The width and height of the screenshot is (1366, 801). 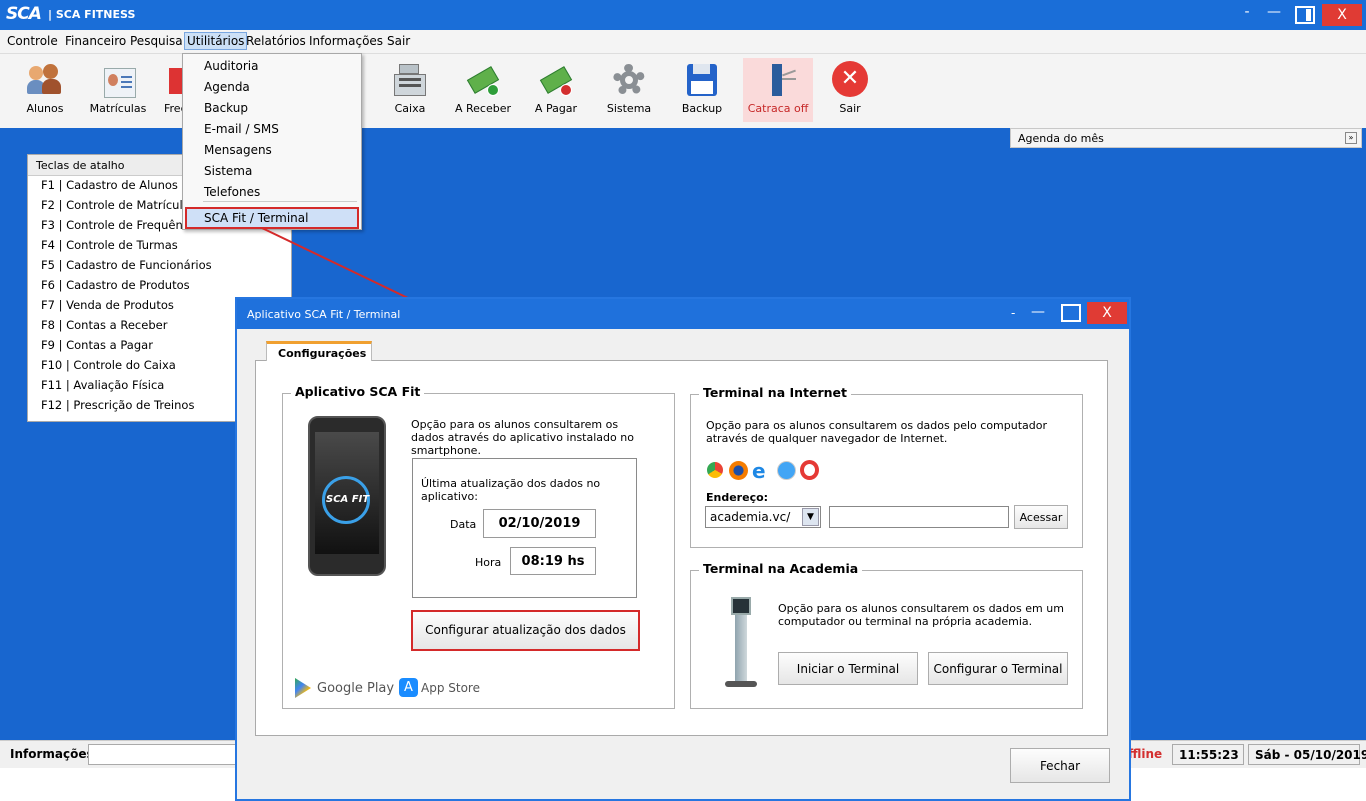 What do you see at coordinates (759, 471) in the screenshot?
I see `ie-icon: e` at bounding box center [759, 471].